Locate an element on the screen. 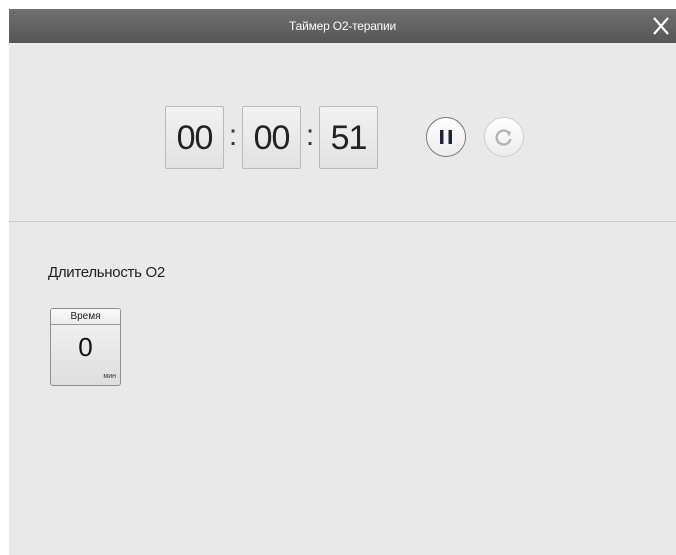 The width and height of the screenshot is (676, 555). title-bar: Таймер O2-терапии is located at coordinates (342, 26).